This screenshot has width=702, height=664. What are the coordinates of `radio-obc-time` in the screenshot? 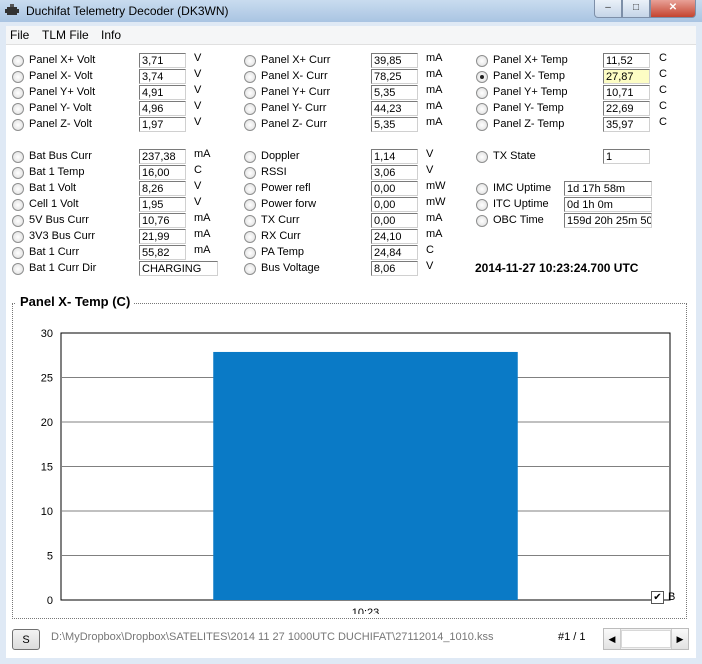 It's located at (482, 221).